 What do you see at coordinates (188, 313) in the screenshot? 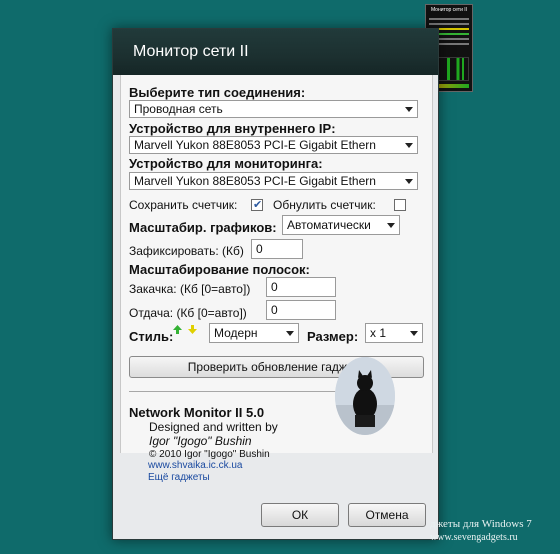
I see `upload-label: Отдача: (Кб [0=авто])` at bounding box center [188, 313].